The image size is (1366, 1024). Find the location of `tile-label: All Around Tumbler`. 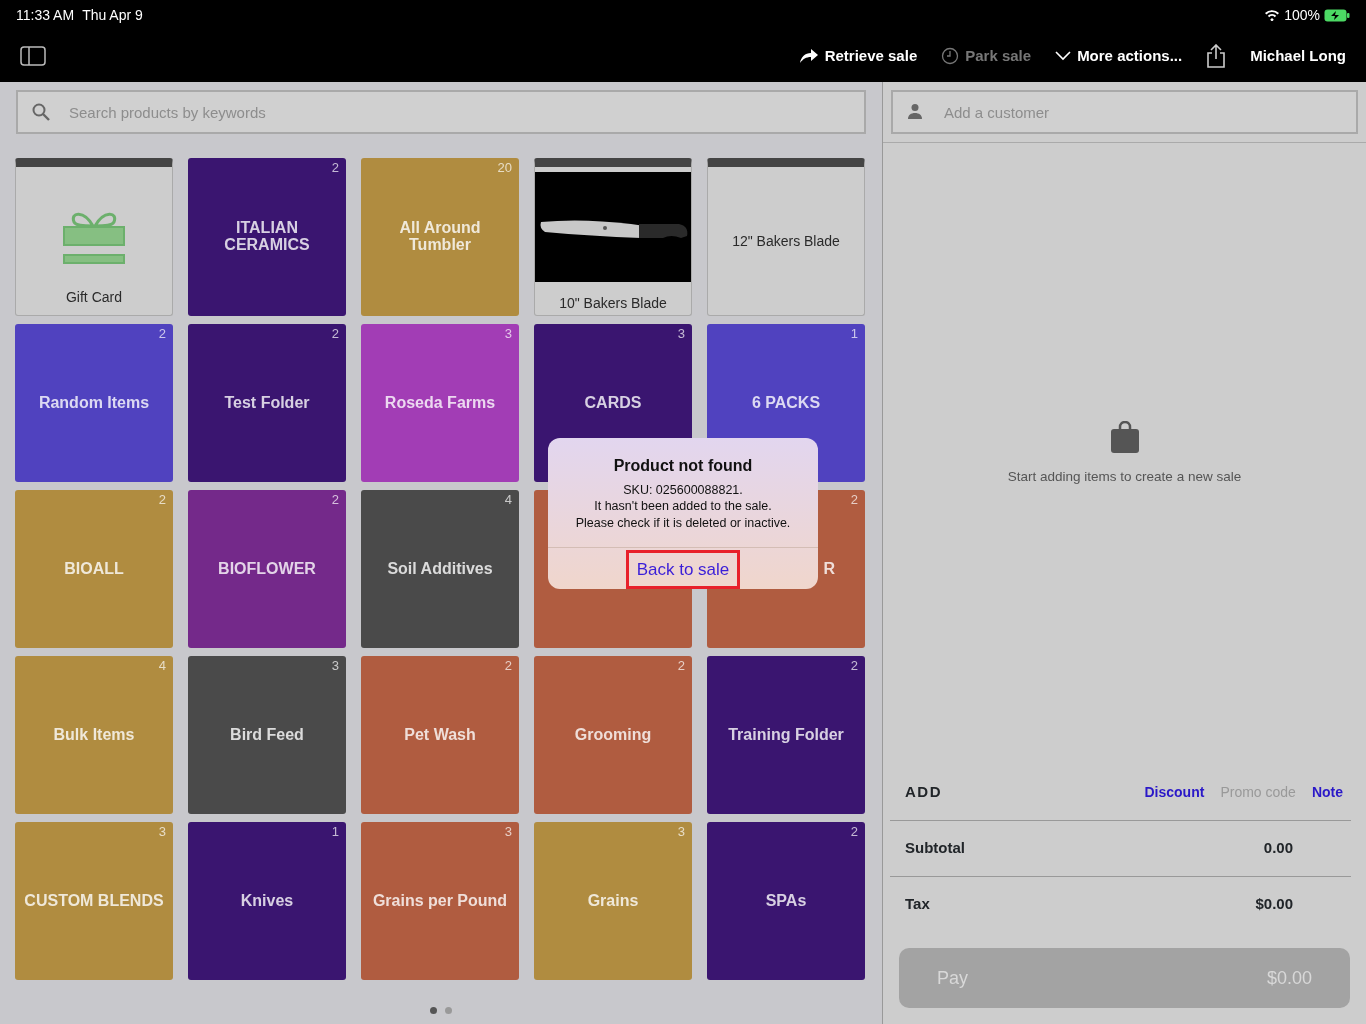

tile-label: All Around Tumbler is located at coordinates (440, 237).